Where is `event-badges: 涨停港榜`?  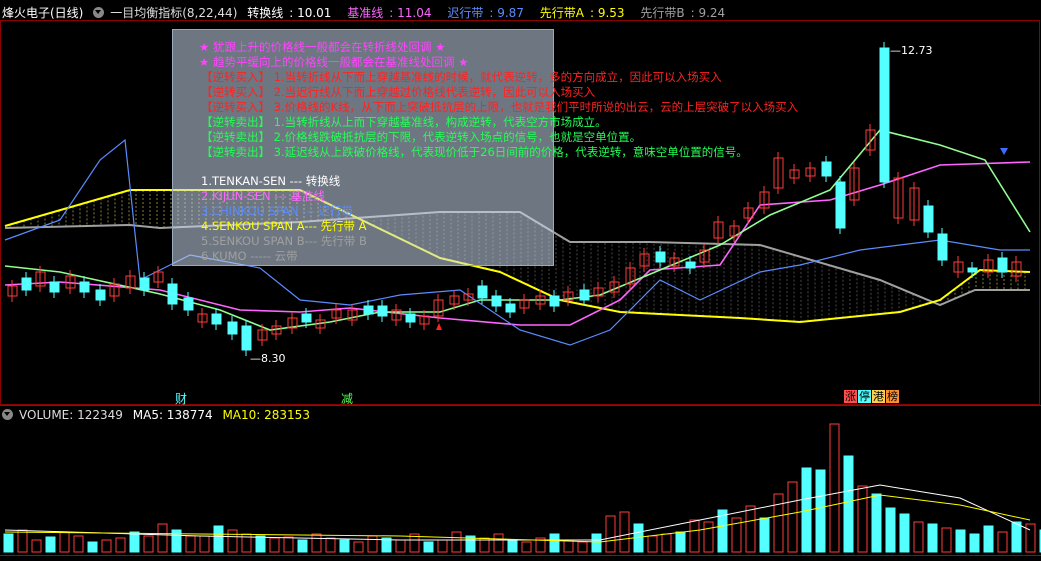 event-badges: 涨停港榜 is located at coordinates (872, 396).